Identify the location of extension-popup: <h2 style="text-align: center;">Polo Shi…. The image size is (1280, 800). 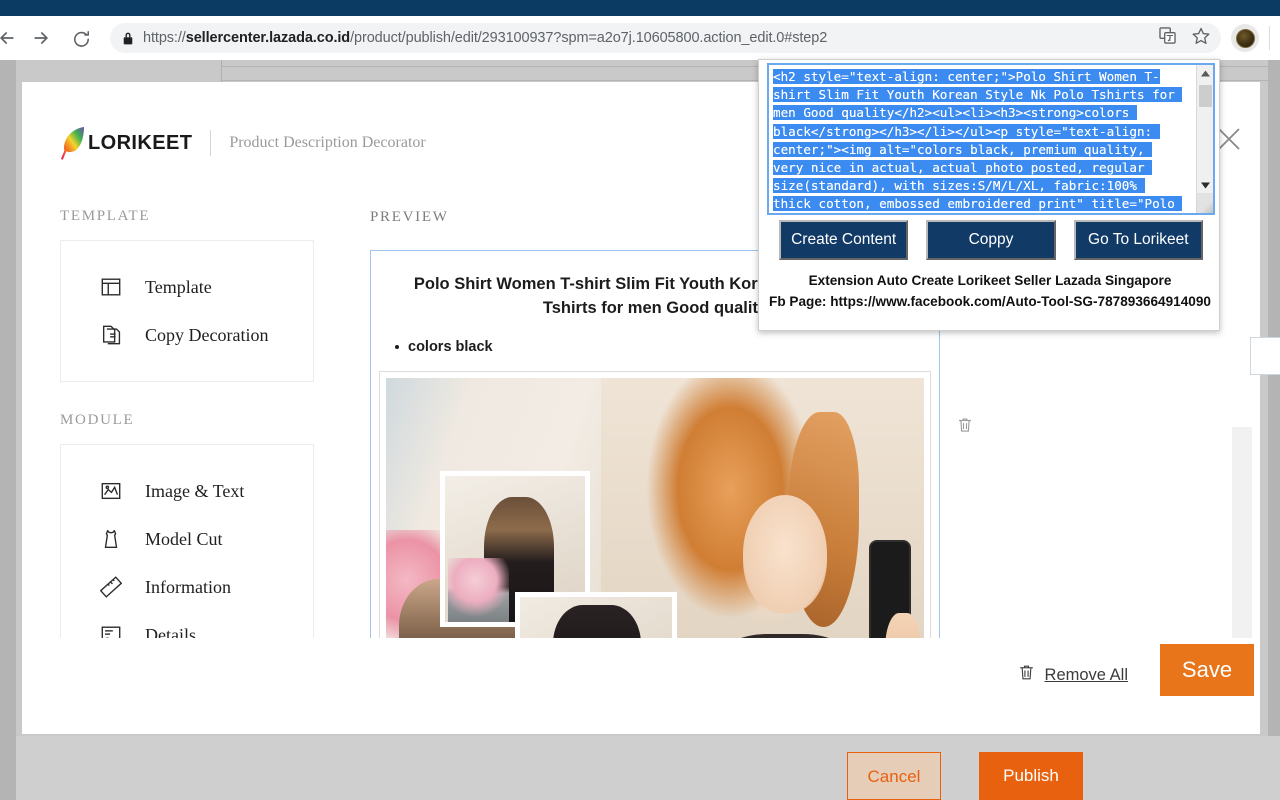
(989, 195).